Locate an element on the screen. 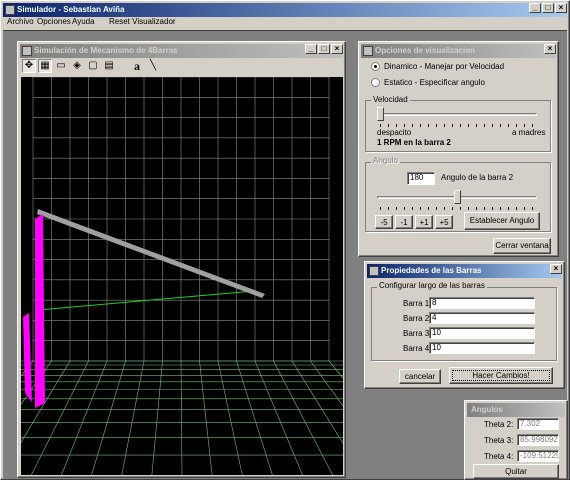 This screenshot has height=480, width=570. move-icon: ✥ is located at coordinates (29, 66).